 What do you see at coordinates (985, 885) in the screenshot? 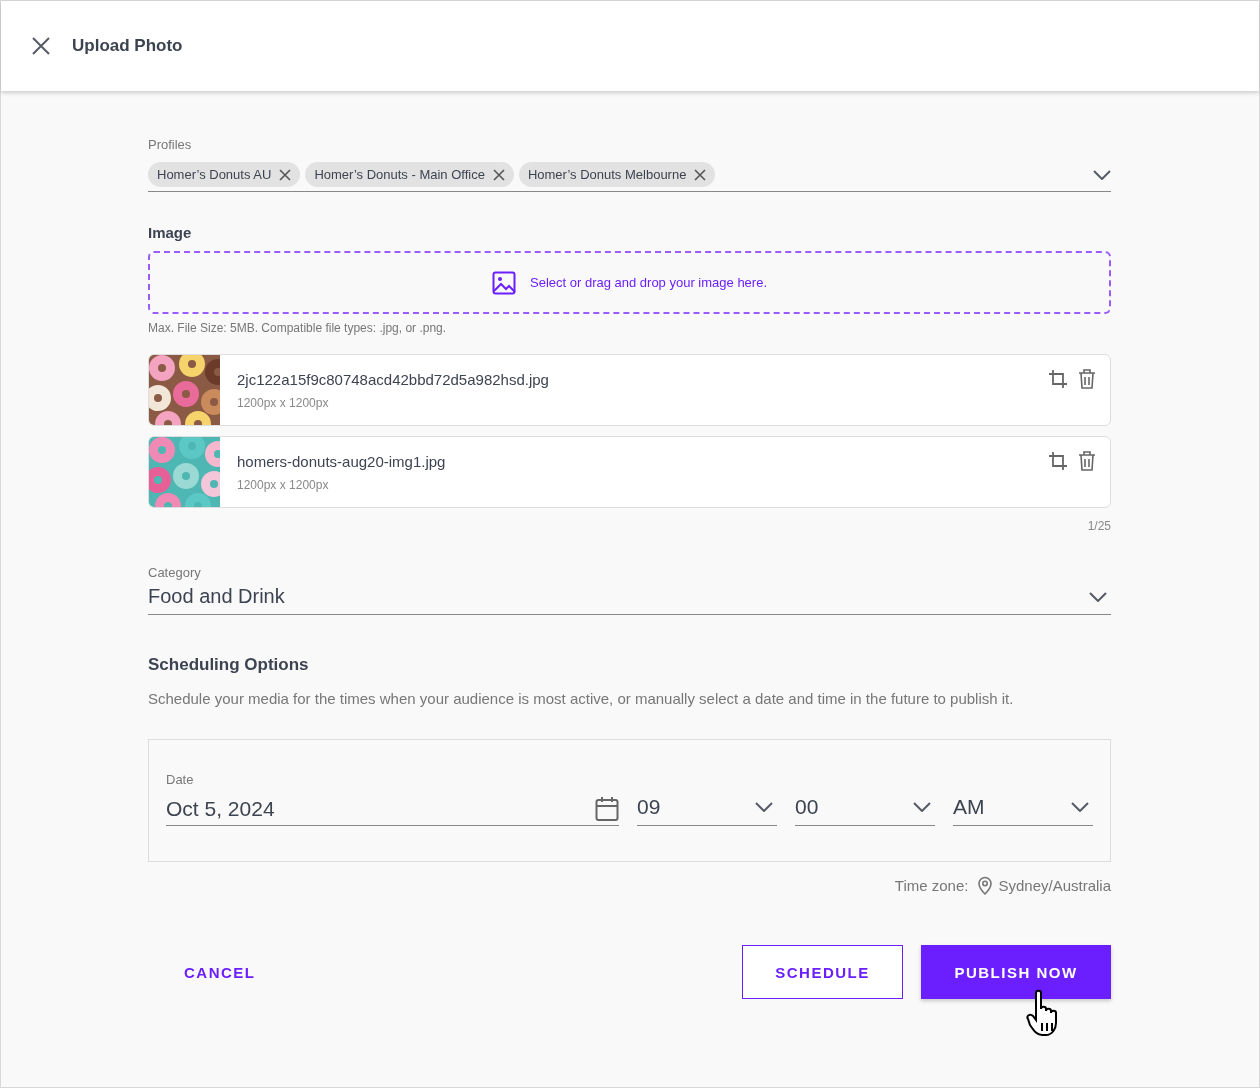
I see `location-pin-icon` at bounding box center [985, 885].